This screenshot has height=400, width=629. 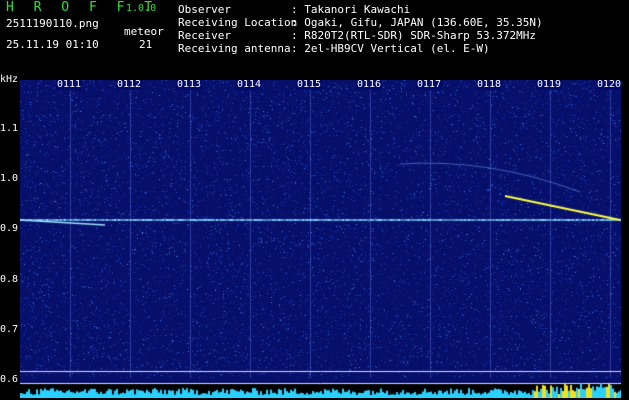 What do you see at coordinates (141, 8) in the screenshot?
I see `app-version: 1.0.0` at bounding box center [141, 8].